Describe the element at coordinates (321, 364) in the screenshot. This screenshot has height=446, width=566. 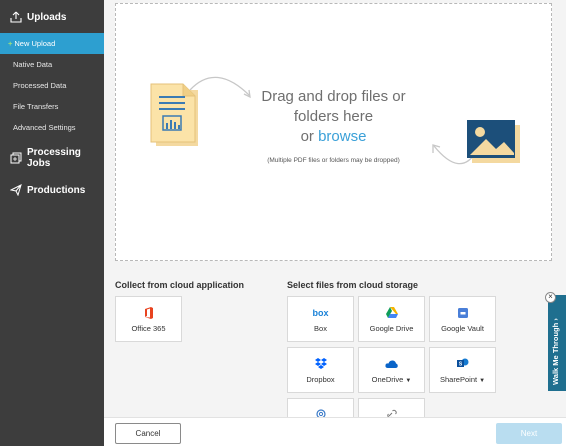
I see `dropbox-icon` at that location.